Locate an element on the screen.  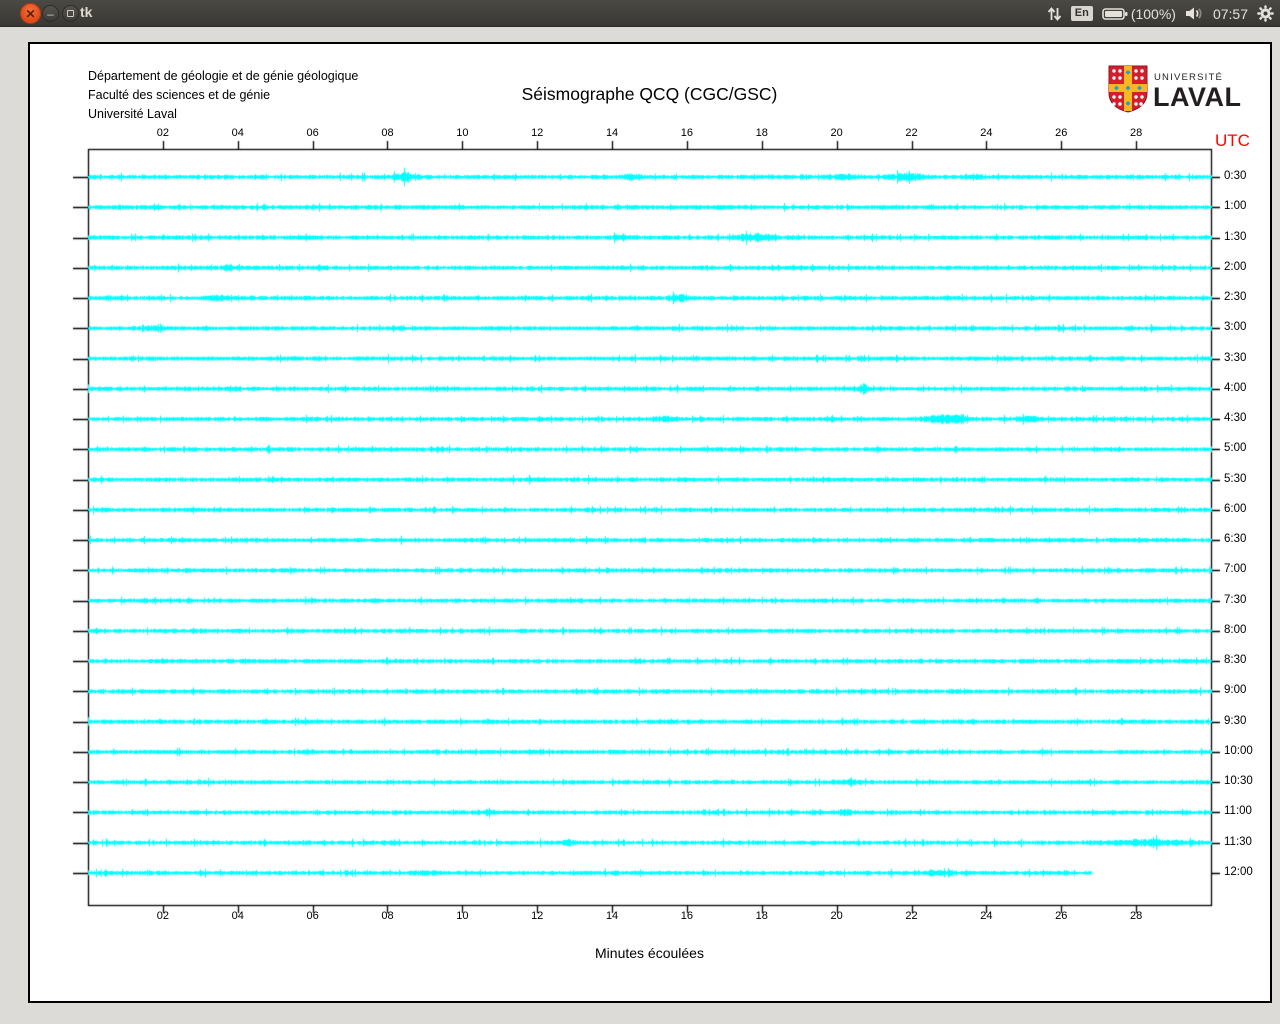
bottom-axis-tick-label: 10 is located at coordinates (462, 916).